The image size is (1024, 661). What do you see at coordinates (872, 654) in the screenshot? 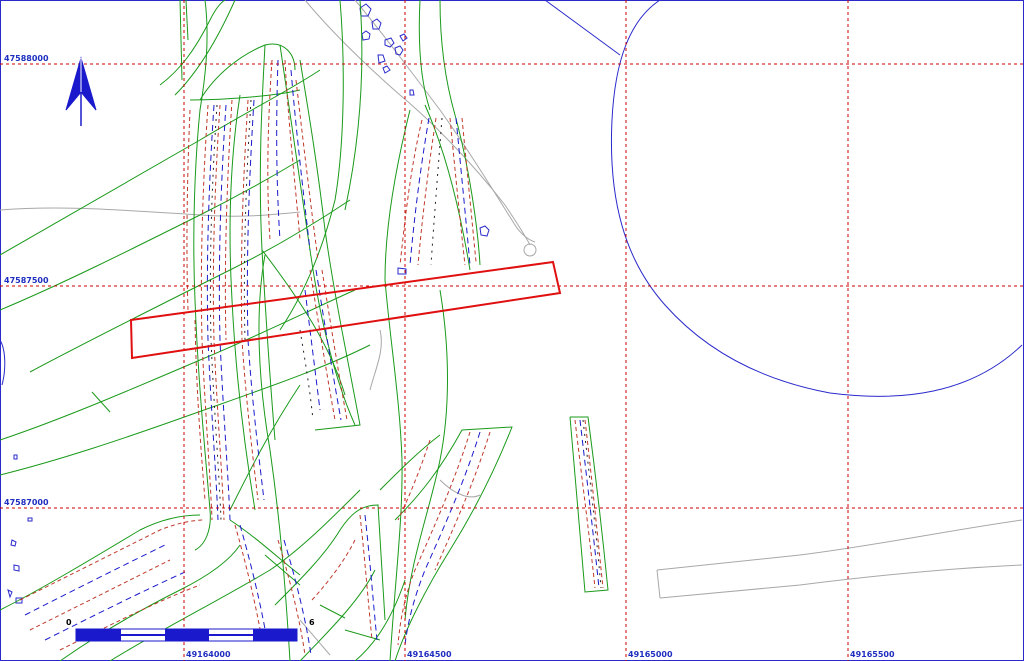
I see `x-coordinate-label: 49165500` at bounding box center [872, 654].